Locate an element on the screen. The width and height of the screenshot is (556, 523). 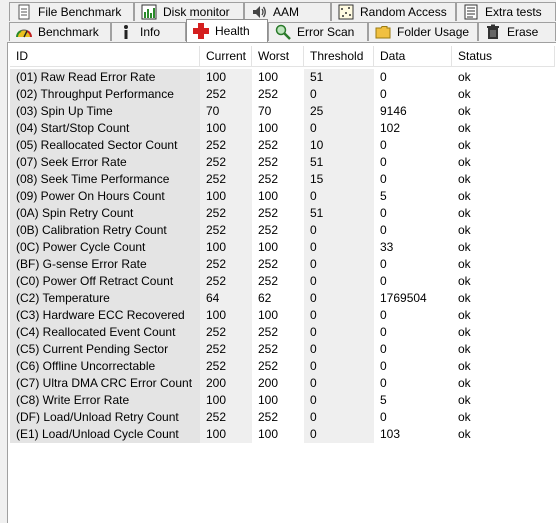
tab-label: Health is located at coordinates (232, 31).